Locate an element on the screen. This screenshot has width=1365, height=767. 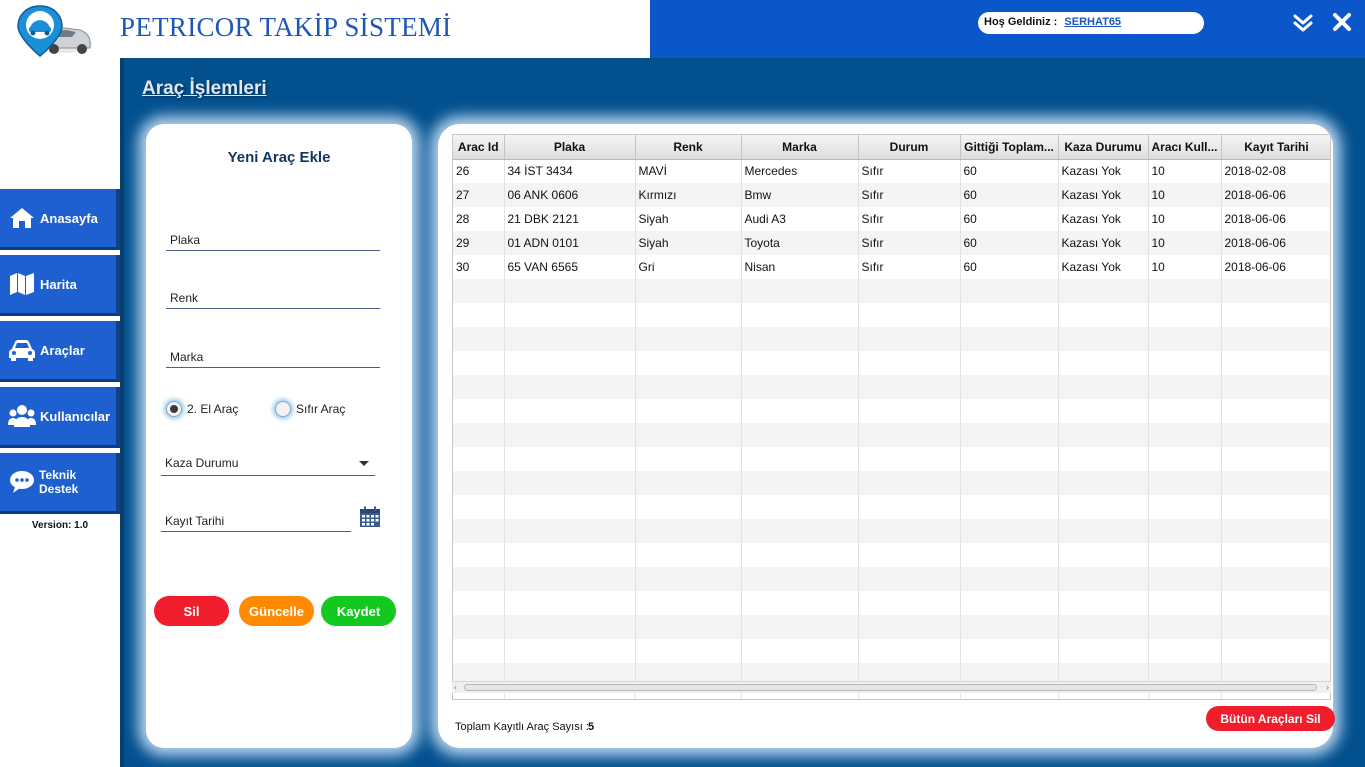
column-header: Renk is located at coordinates (688, 147).